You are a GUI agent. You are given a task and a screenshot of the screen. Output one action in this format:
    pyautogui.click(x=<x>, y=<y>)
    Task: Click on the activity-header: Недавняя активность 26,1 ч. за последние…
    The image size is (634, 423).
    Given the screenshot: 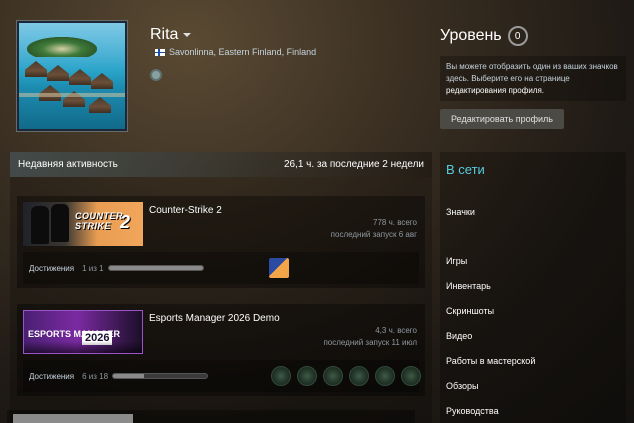 What is the action you would take?
    pyautogui.click(x=221, y=164)
    